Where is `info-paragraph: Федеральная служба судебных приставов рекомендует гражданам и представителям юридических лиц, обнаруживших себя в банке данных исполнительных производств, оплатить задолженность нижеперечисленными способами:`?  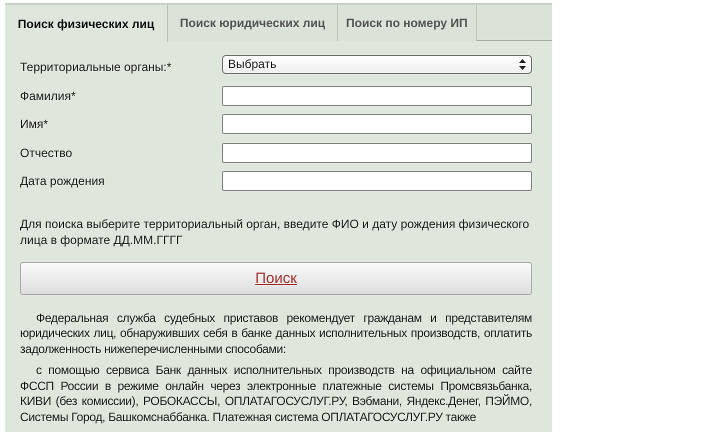 info-paragraph: Федеральная служба судебных приставов рекомендует гражданам и представителям юридических лиц, обнаруживших себя в банке данных исполнительных производств, оплатить задолженность нижеперечисленными способами: is located at coordinates (276, 333).